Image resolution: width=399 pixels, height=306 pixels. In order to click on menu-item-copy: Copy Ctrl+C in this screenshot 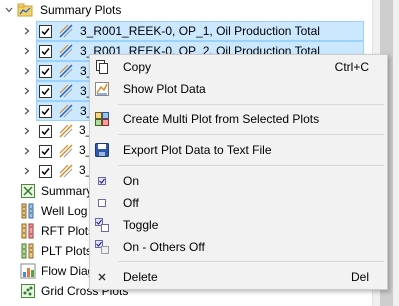, I will do `click(238, 67)`.